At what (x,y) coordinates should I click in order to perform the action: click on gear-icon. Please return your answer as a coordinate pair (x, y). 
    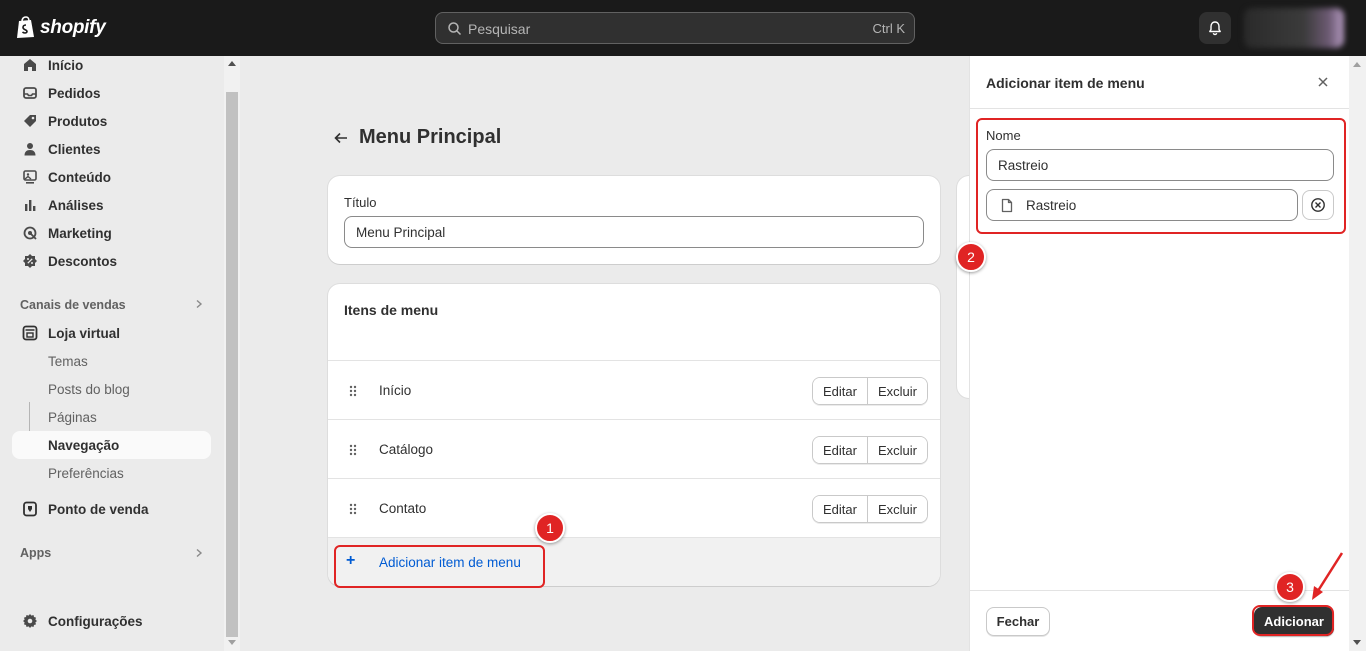
    Looking at the image, I should click on (30, 621).